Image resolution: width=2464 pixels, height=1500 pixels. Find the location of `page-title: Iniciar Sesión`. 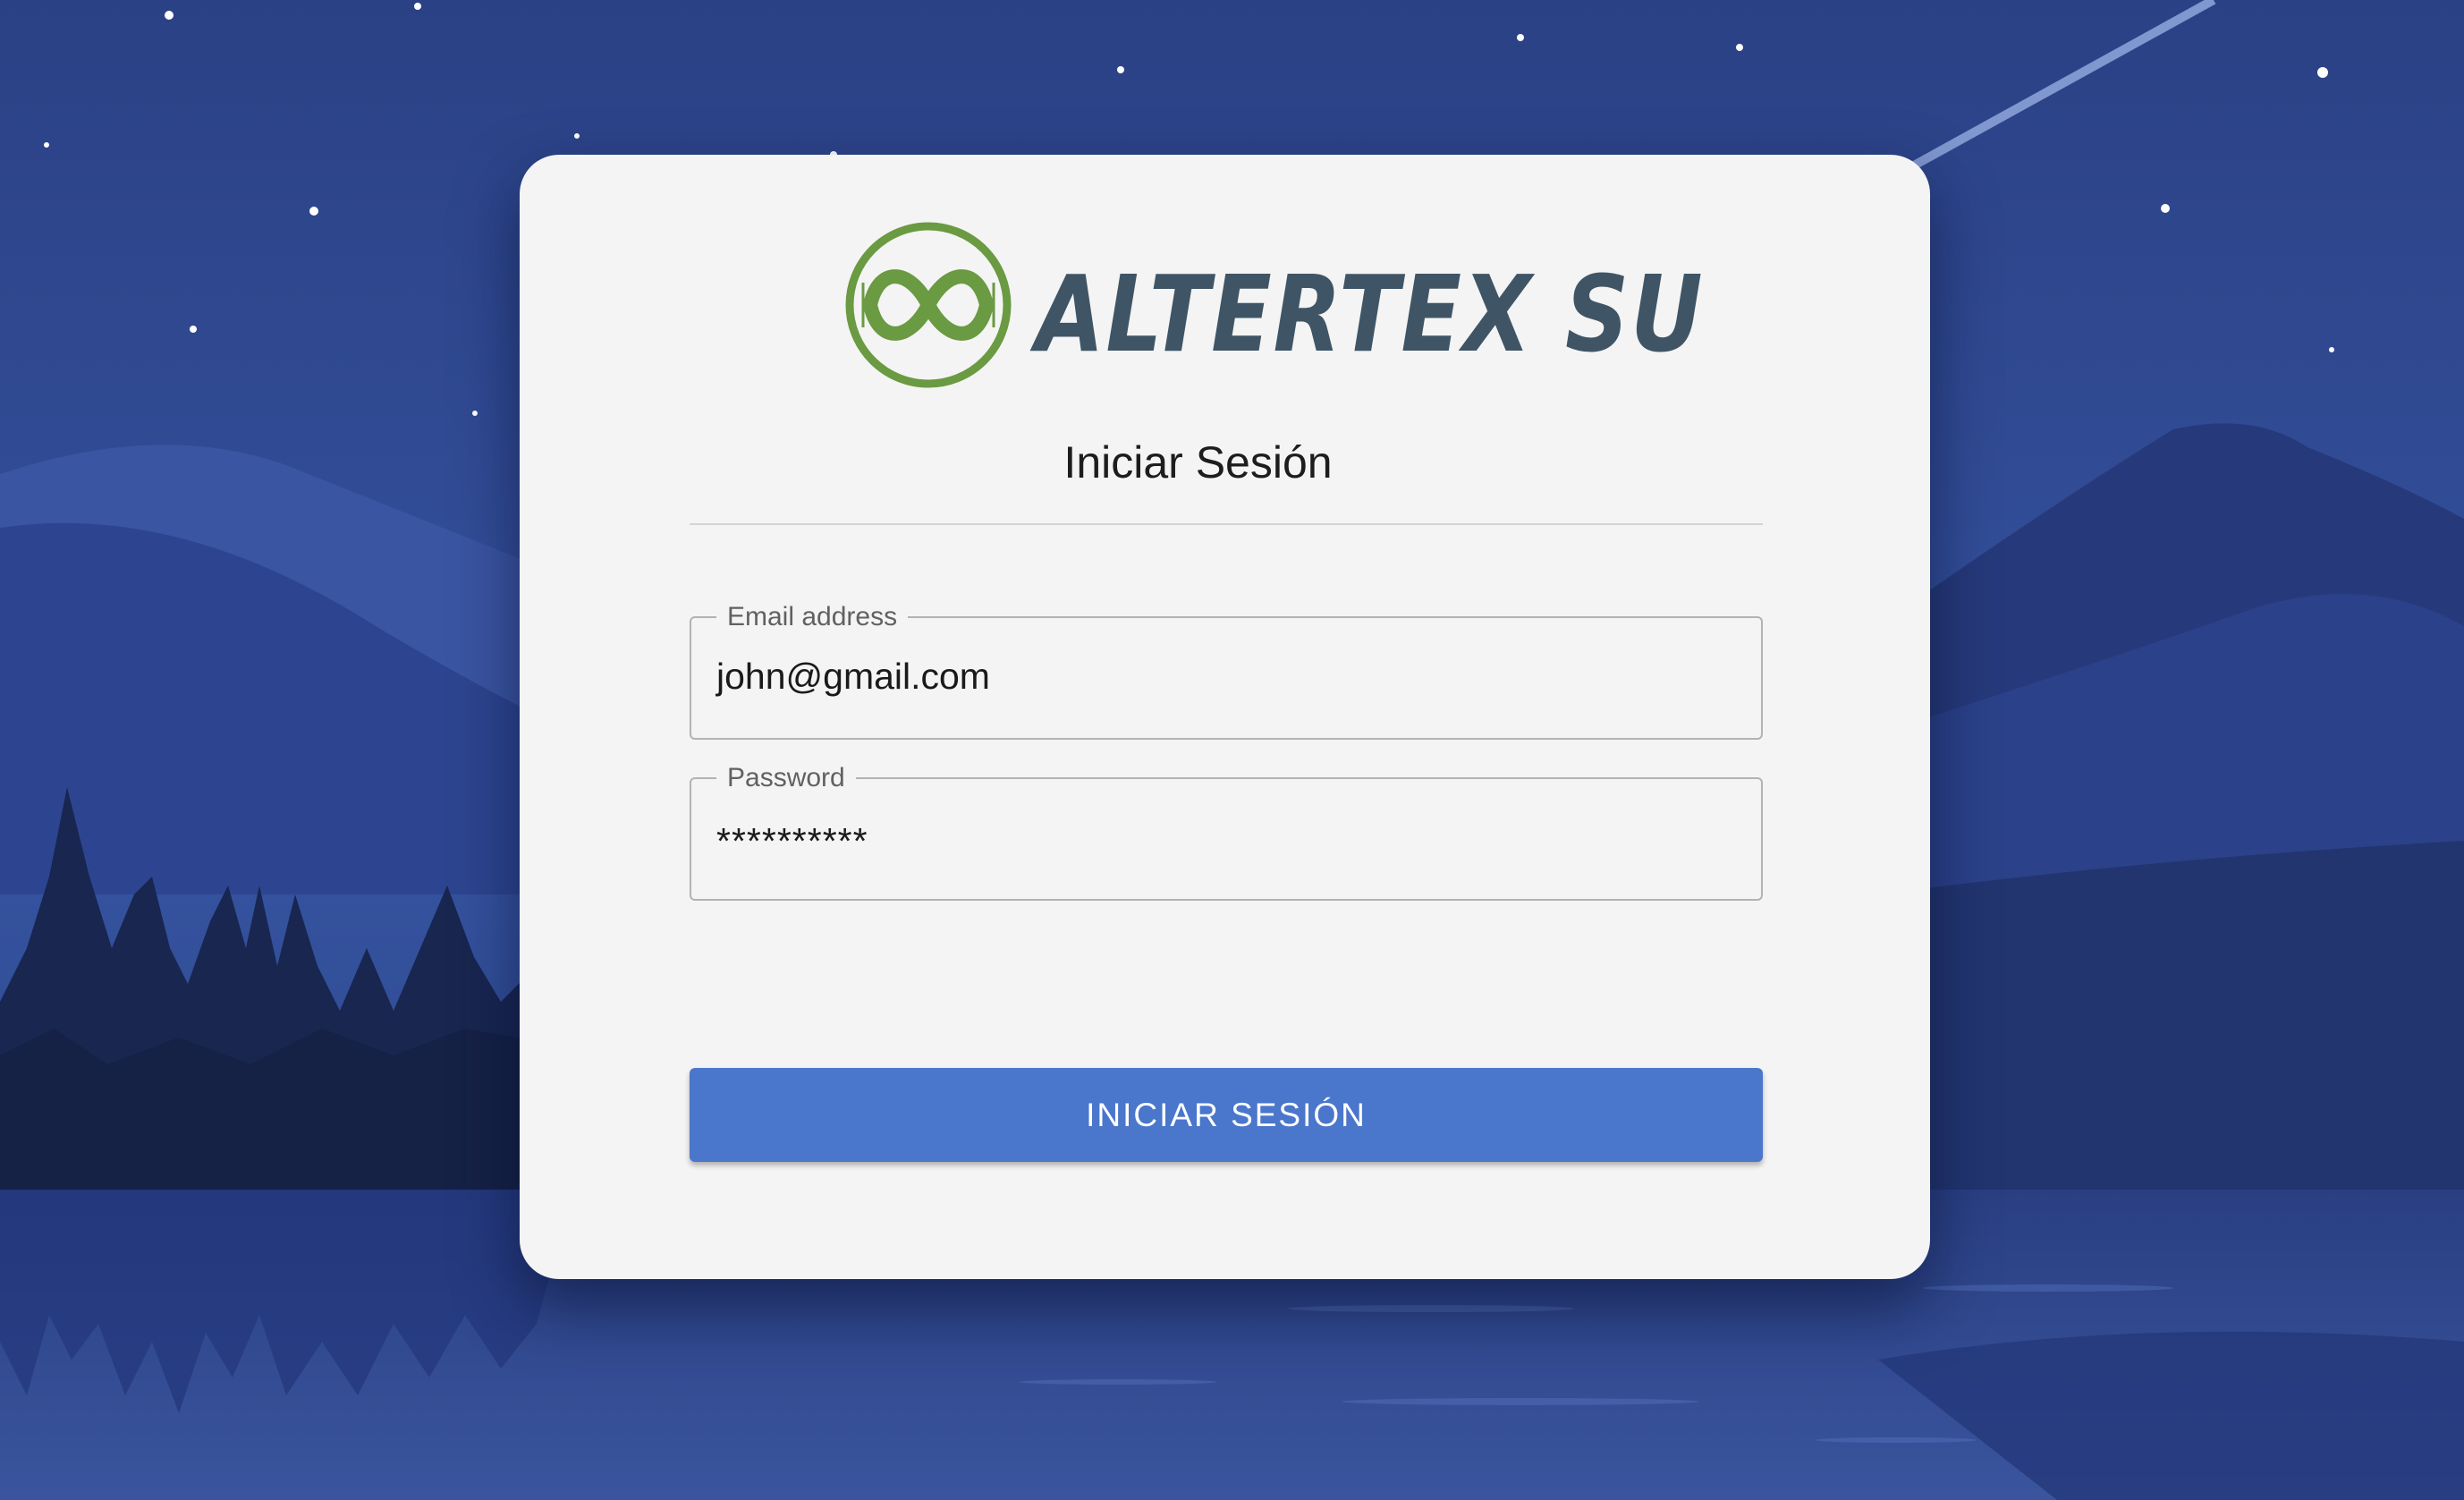

page-title: Iniciar Sesión is located at coordinates (1225, 462).